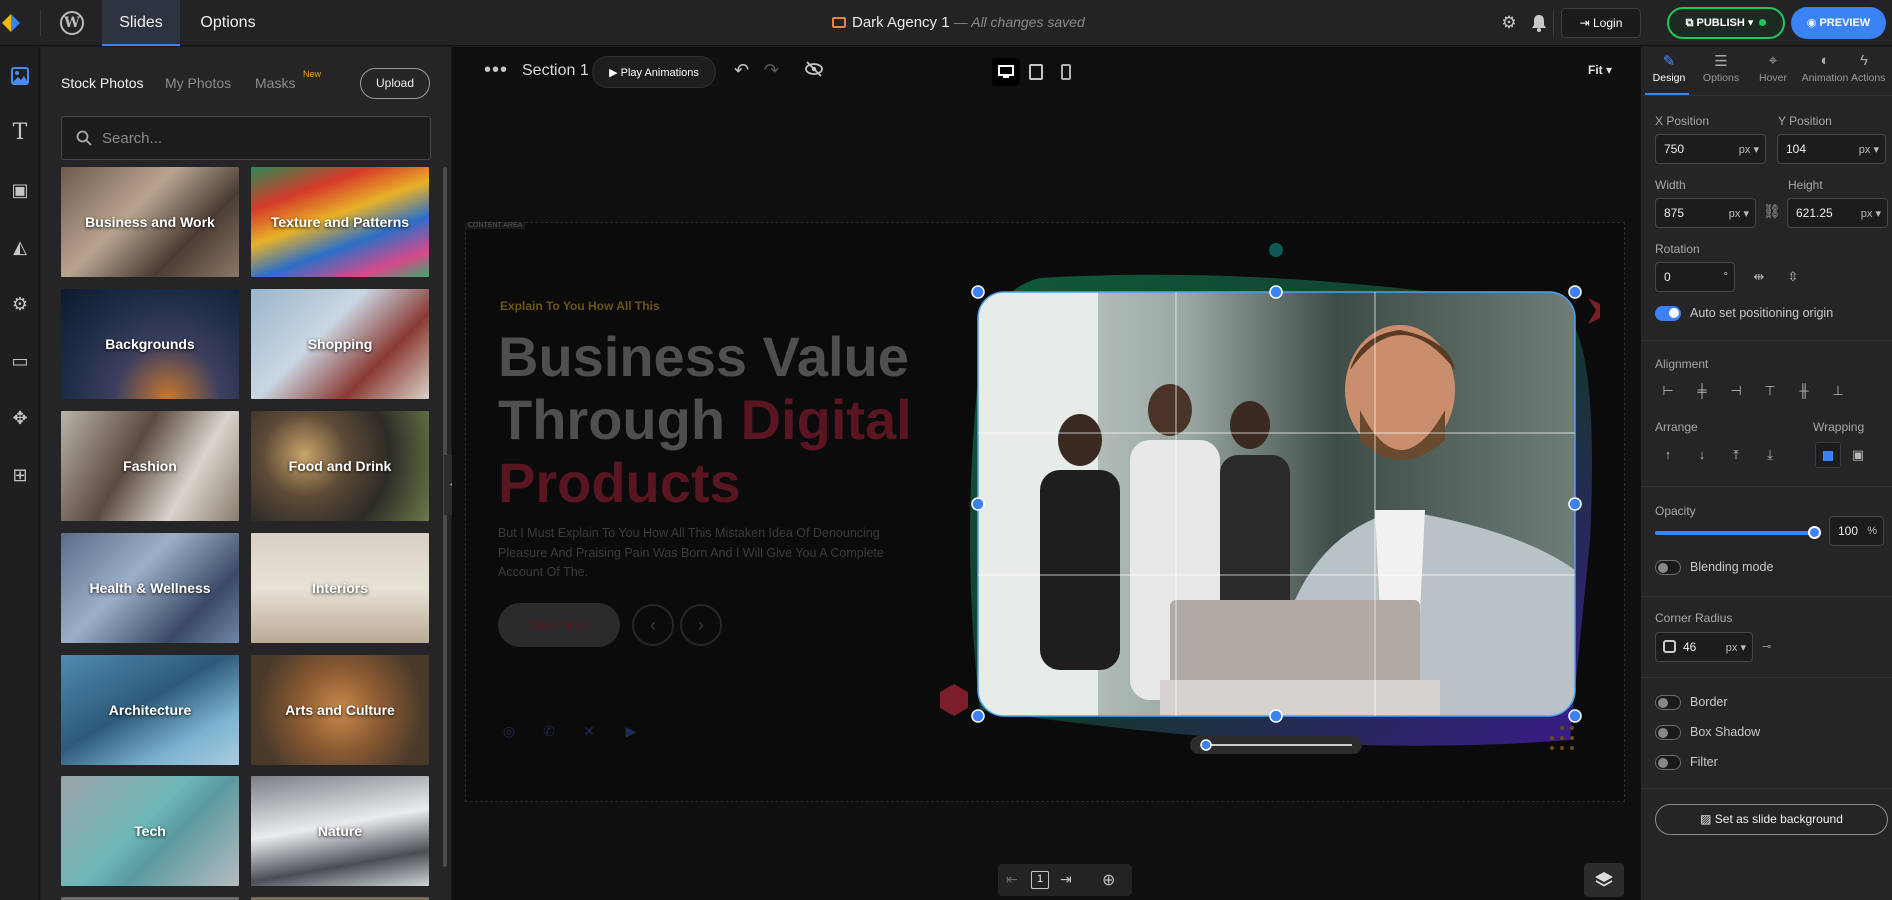 The height and width of the screenshot is (900, 1892). Describe the element at coordinates (1702, 455) in the screenshot. I see `send-backward-icon: ↓` at that location.